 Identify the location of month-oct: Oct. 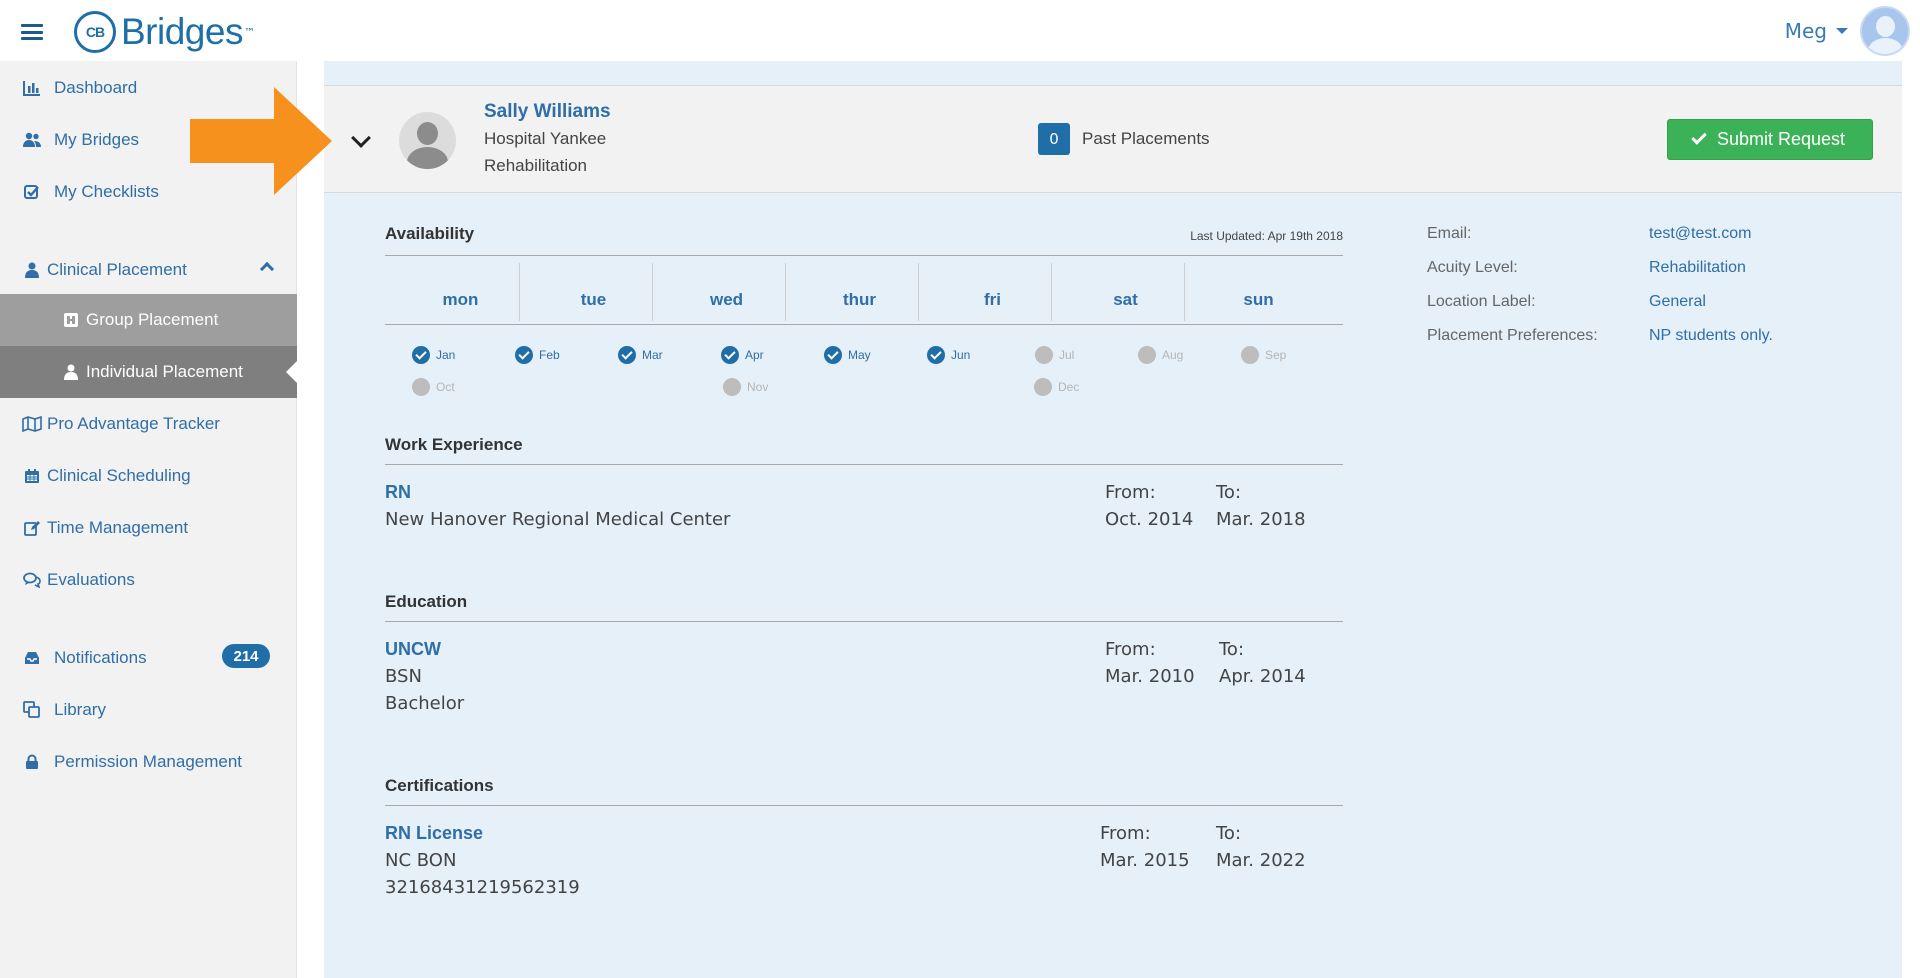
(433, 387).